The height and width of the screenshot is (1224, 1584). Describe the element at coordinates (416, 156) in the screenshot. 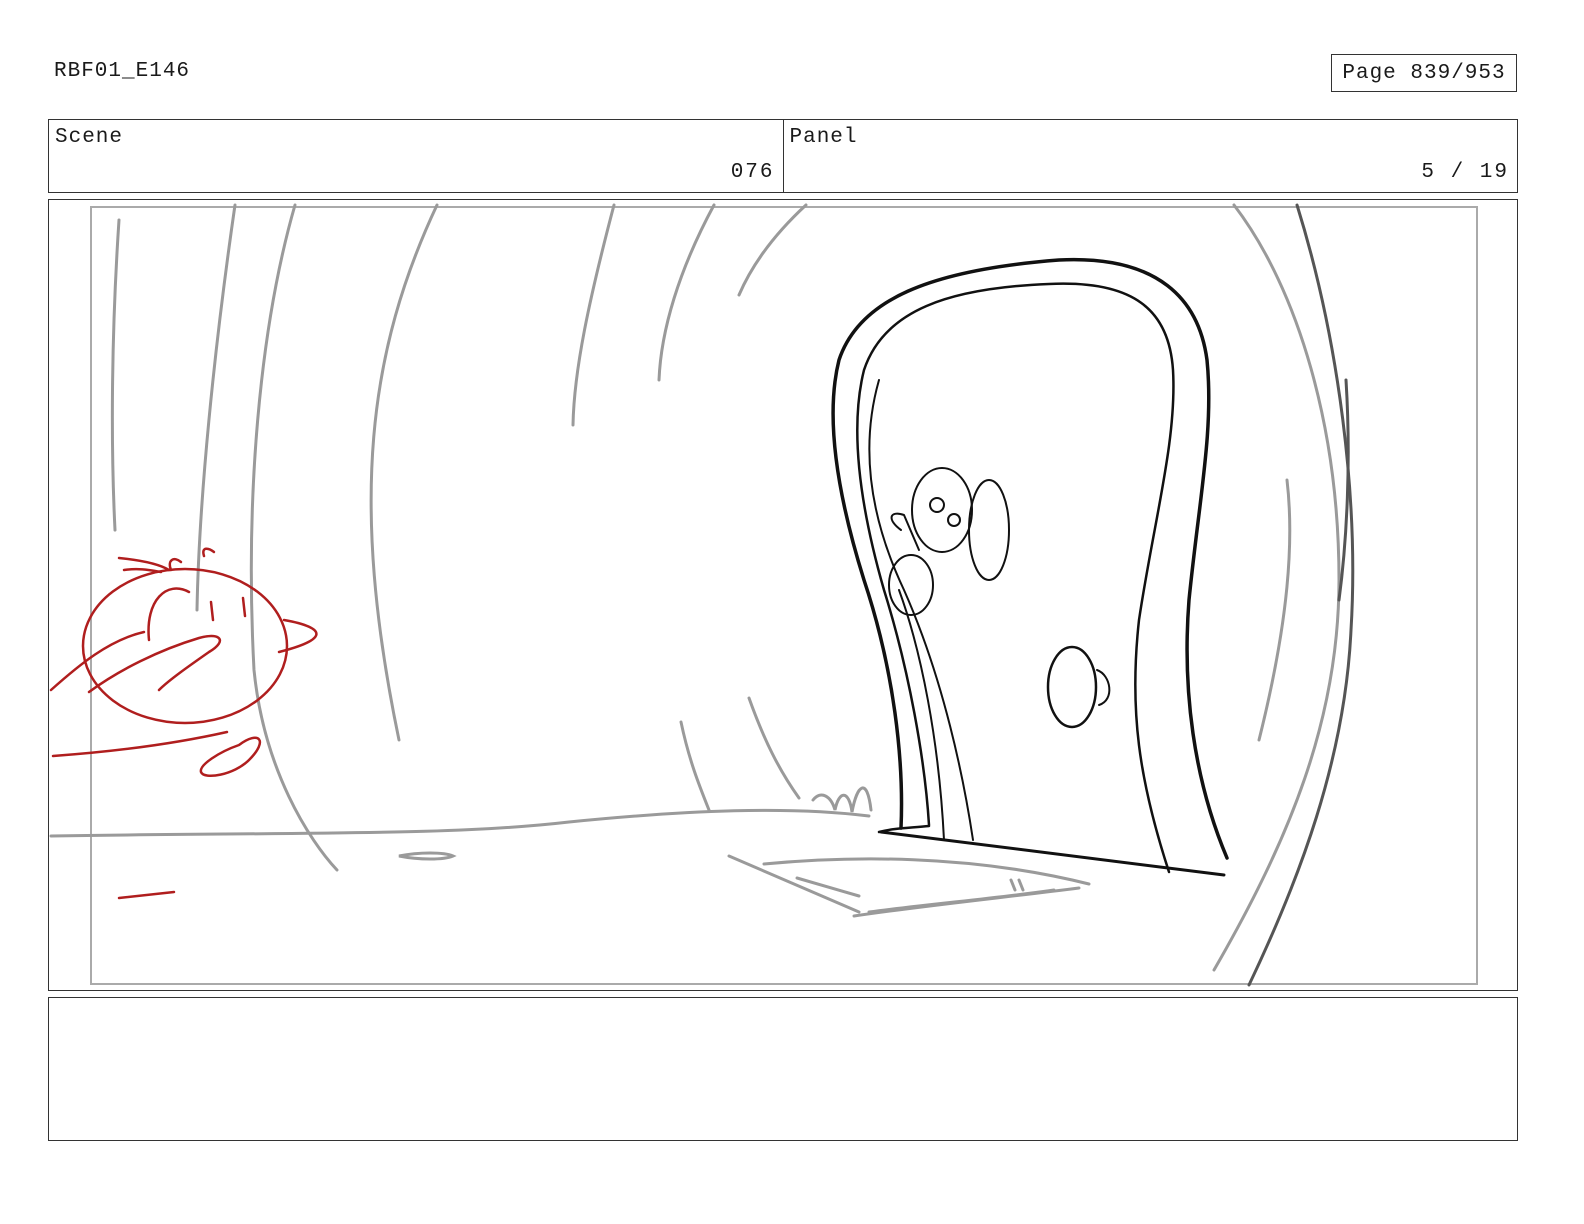

I see `scene-cell: Scene 076` at that location.